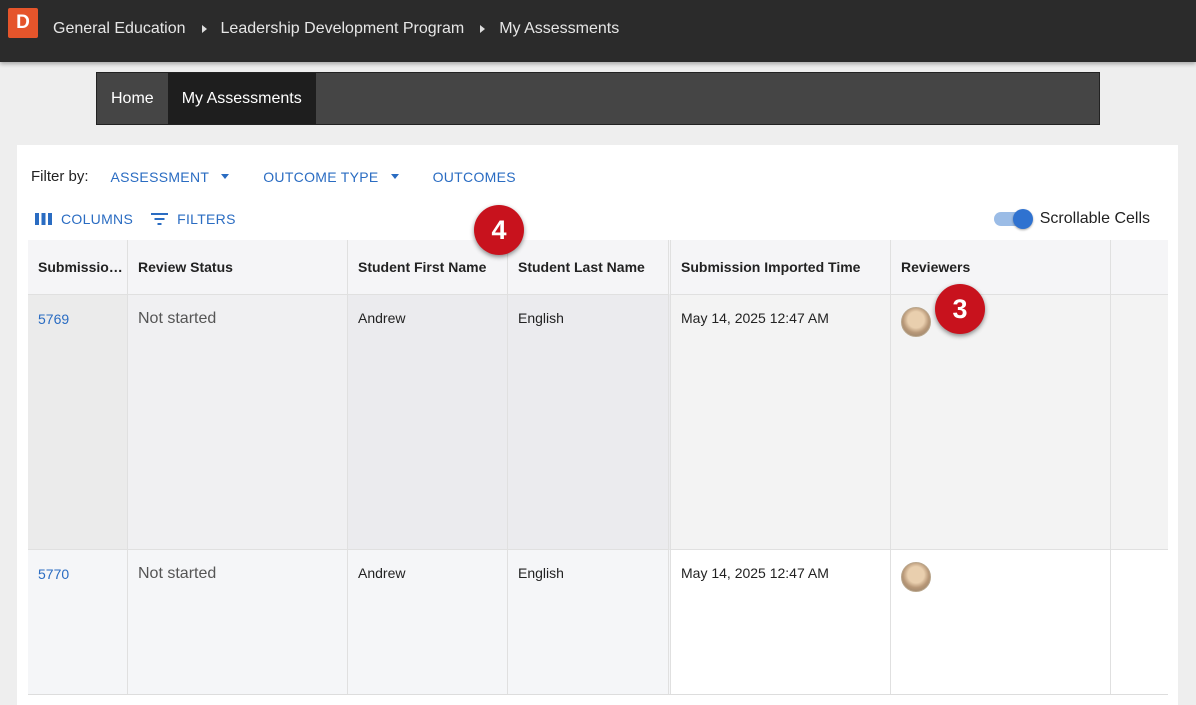 The width and height of the screenshot is (1196, 705). Describe the element at coordinates (589, 267) in the screenshot. I see `column-header-student-last-name: Student Last Name` at that location.